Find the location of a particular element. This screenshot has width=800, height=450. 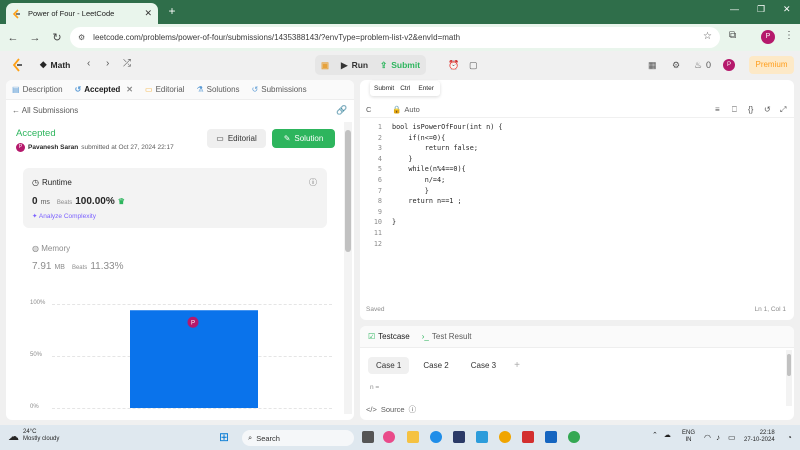

site-info-icon: ⚙ is located at coordinates (81, 37).